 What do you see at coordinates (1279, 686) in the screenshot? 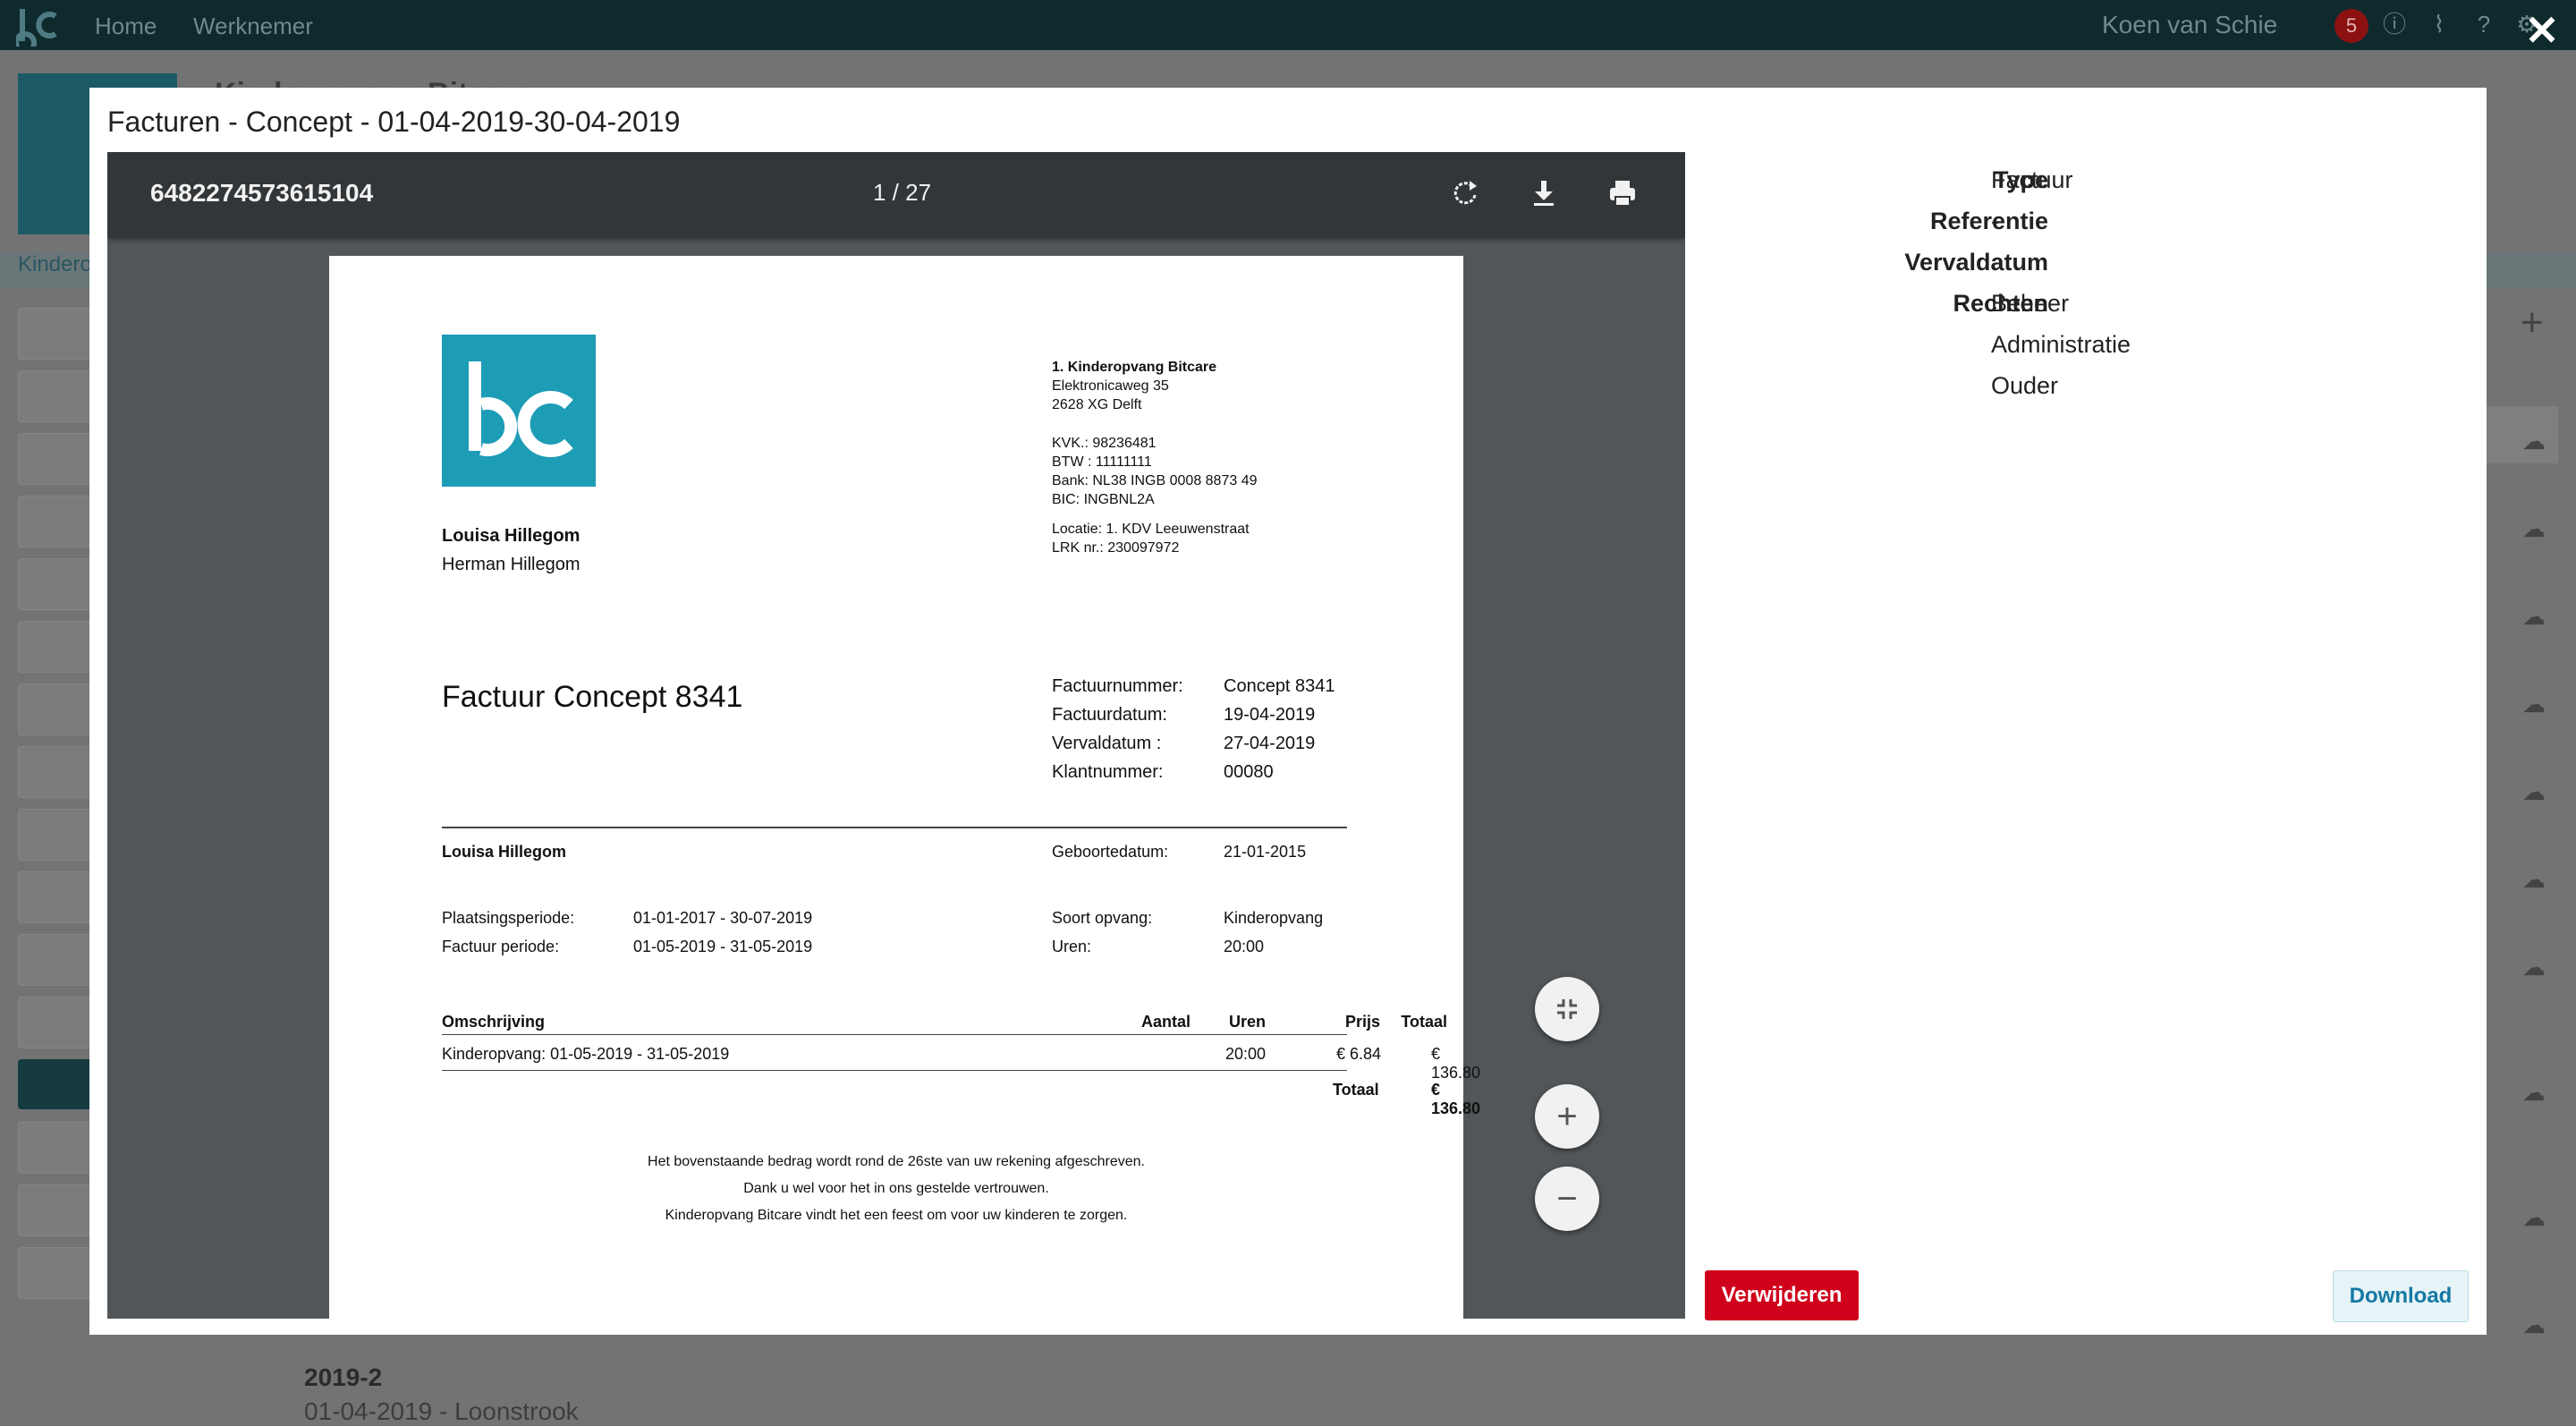
I see `invoice-meta-value: Concept 8341` at bounding box center [1279, 686].